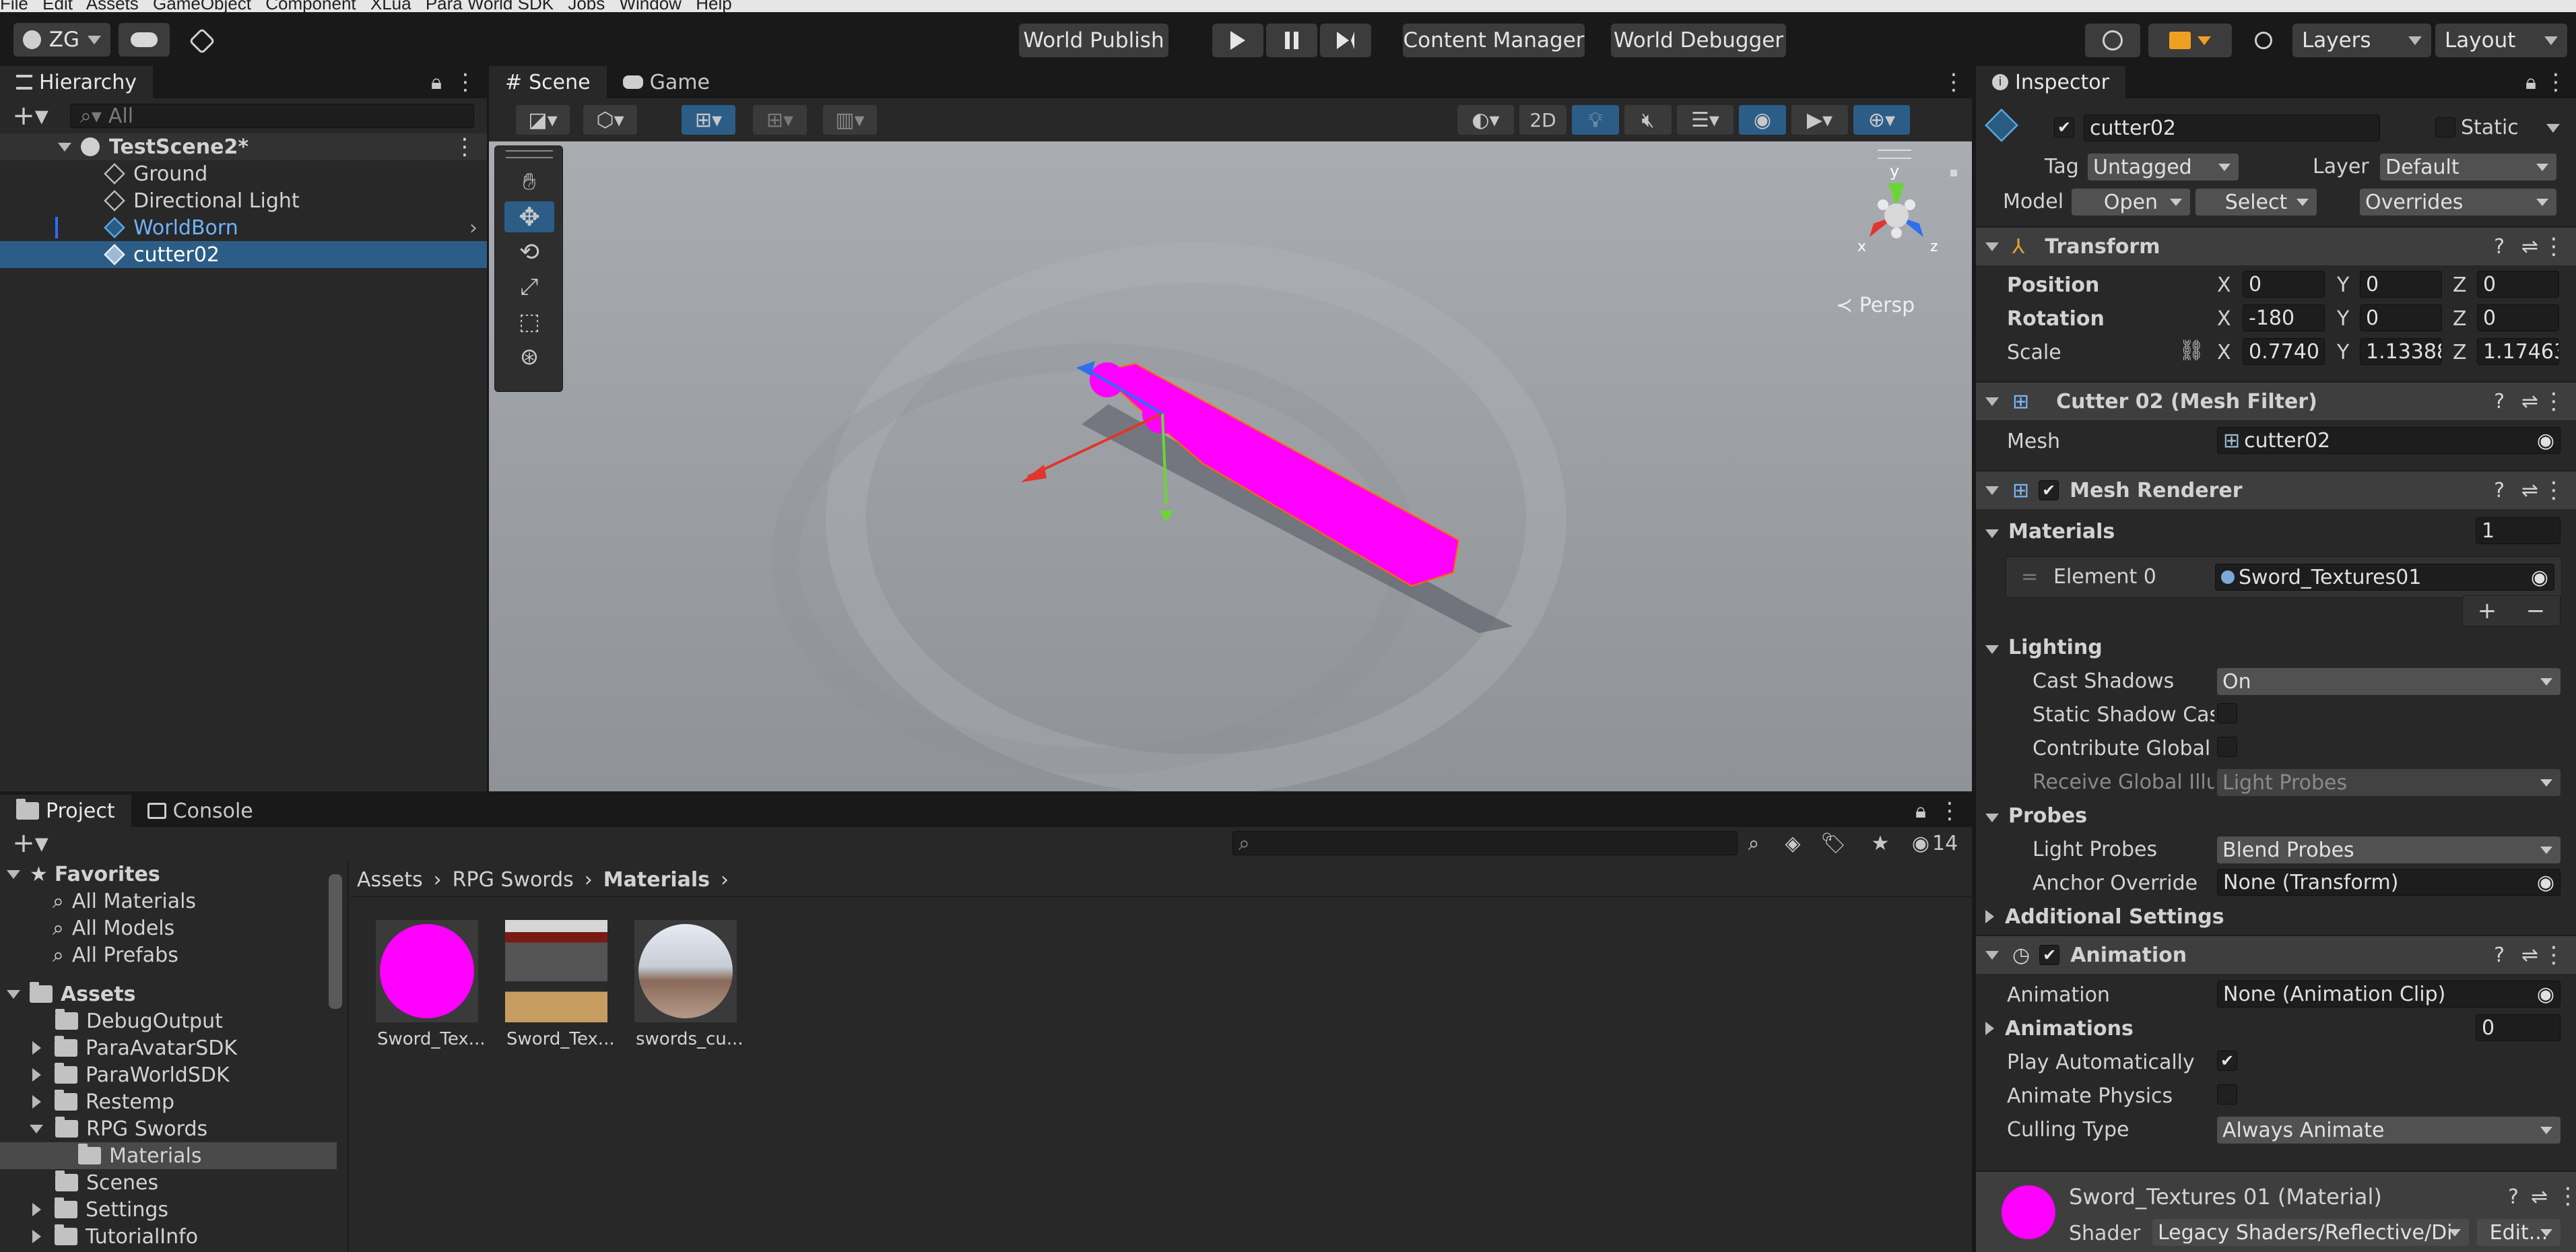 Image resolution: width=2576 pixels, height=1252 pixels. Describe the element at coordinates (2284, 317) in the screenshot. I see `rotation-x-field: -180` at that location.